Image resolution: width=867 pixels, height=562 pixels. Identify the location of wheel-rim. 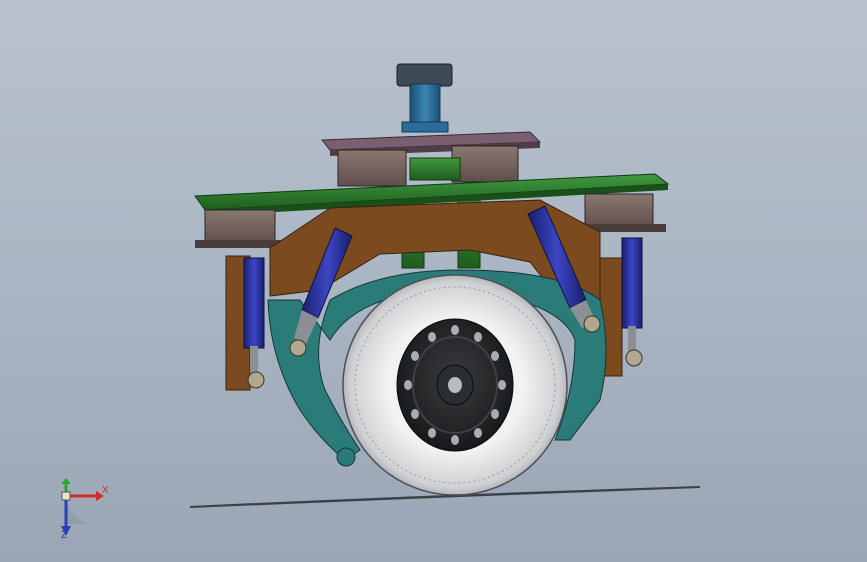
(455, 385).